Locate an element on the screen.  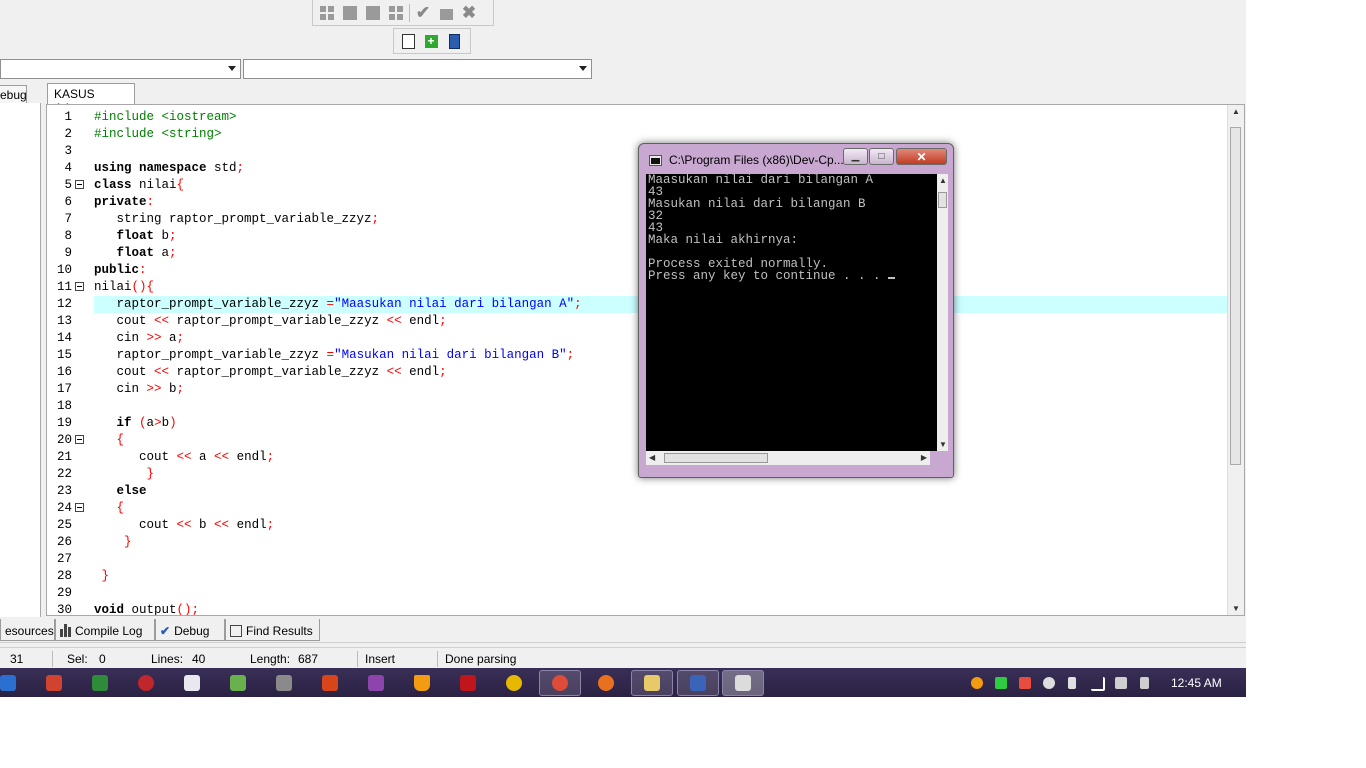
app-icon-red is located at coordinates (54, 683).